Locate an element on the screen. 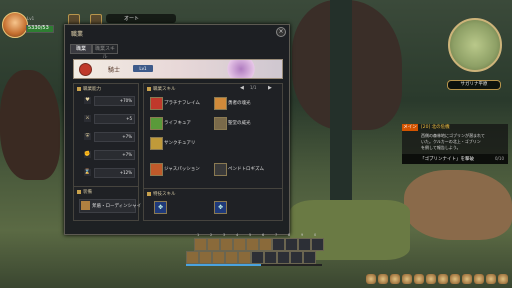 This screenshot has width=512, height=288. skill-name: サンクチュアリ is located at coordinates (180, 143).